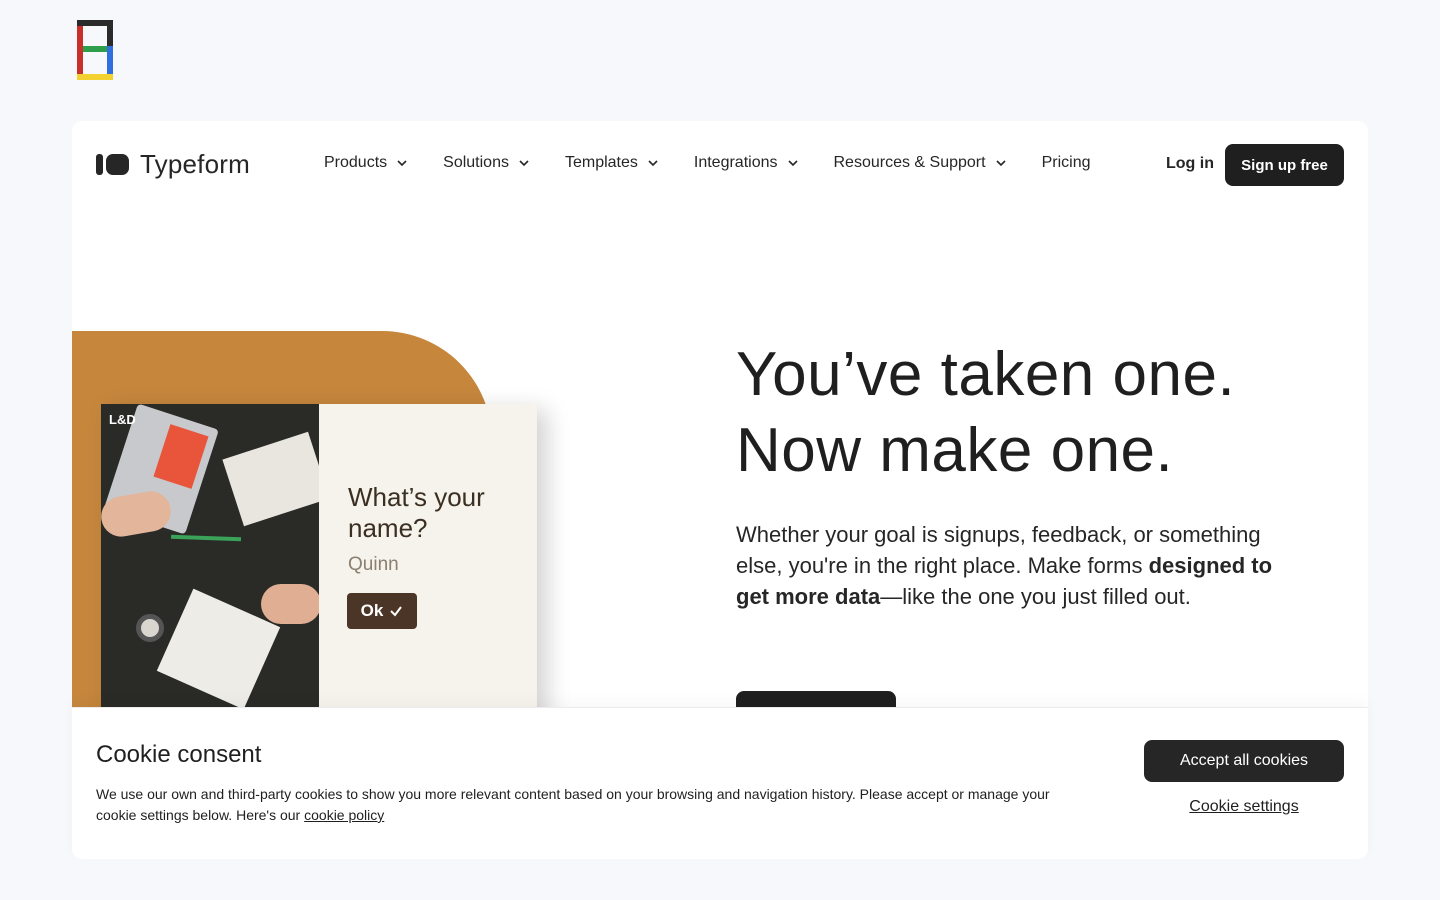 This screenshot has height=900, width=1440. What do you see at coordinates (1016, 413) in the screenshot?
I see `hero-headline: You’ve taken one. Now make one.` at bounding box center [1016, 413].